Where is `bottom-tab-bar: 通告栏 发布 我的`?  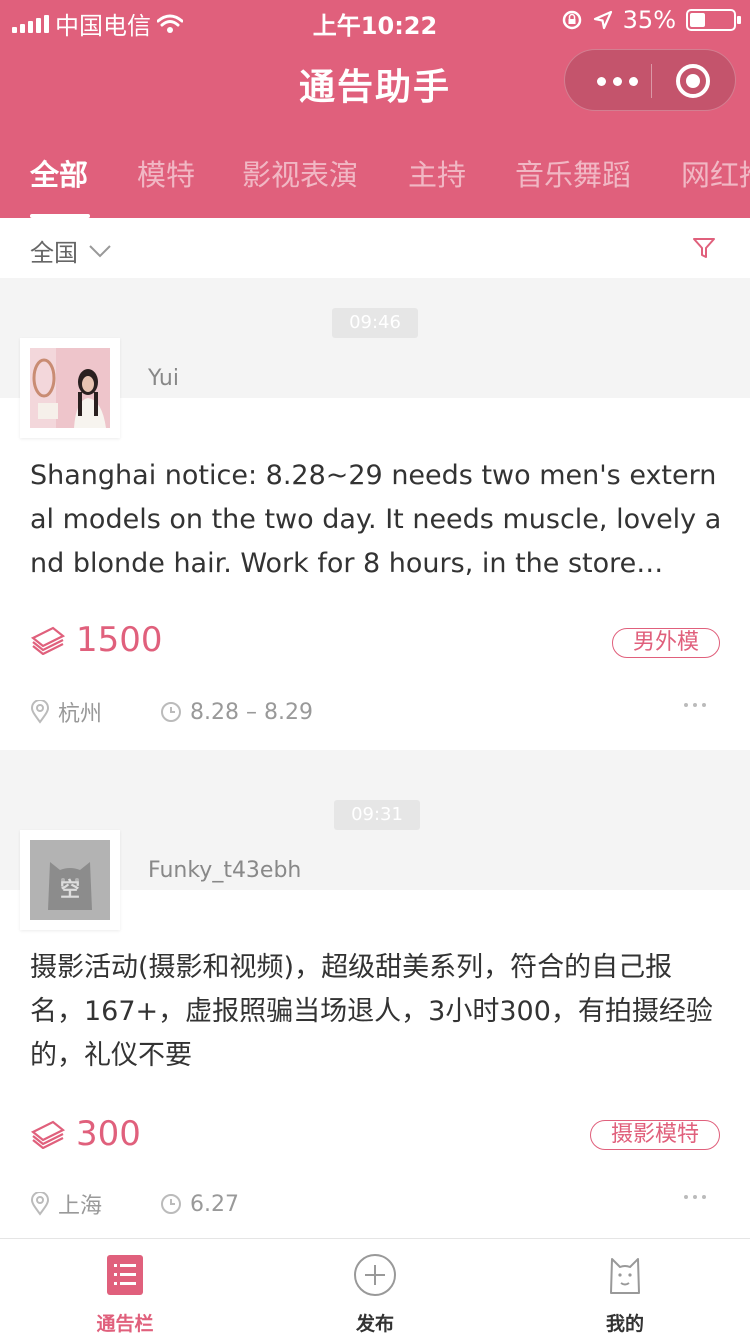 bottom-tab-bar: 通告栏 发布 我的 is located at coordinates (375, 1286).